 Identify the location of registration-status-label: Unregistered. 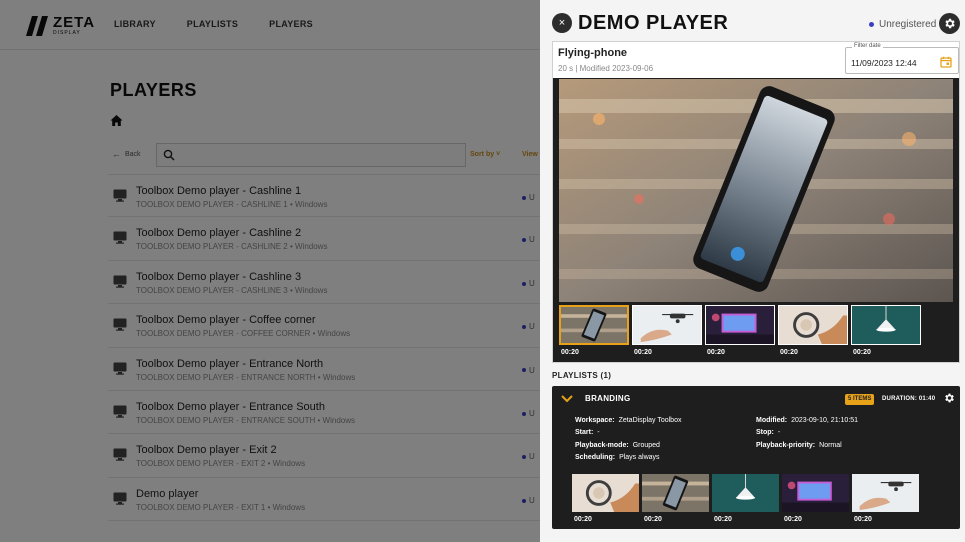
(908, 24).